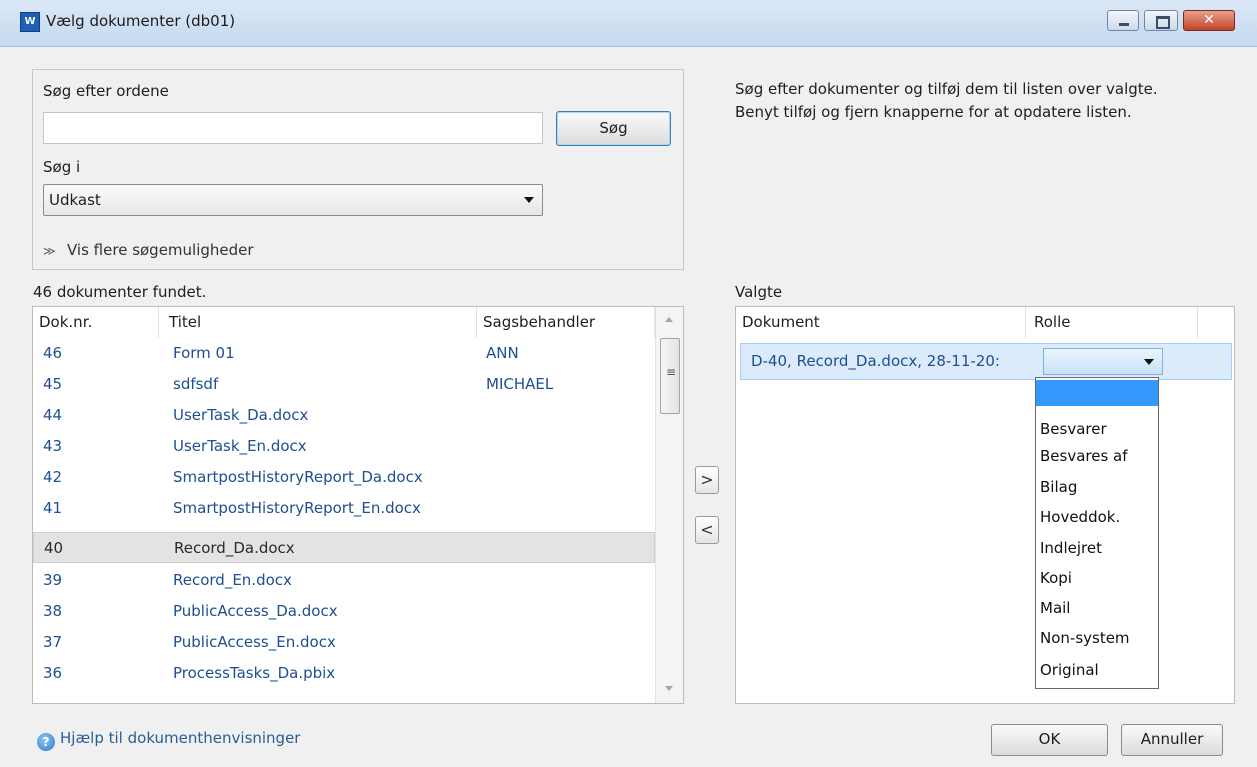 Image resolution: width=1257 pixels, height=767 pixels. I want to click on search-words-input, so click(293, 128).